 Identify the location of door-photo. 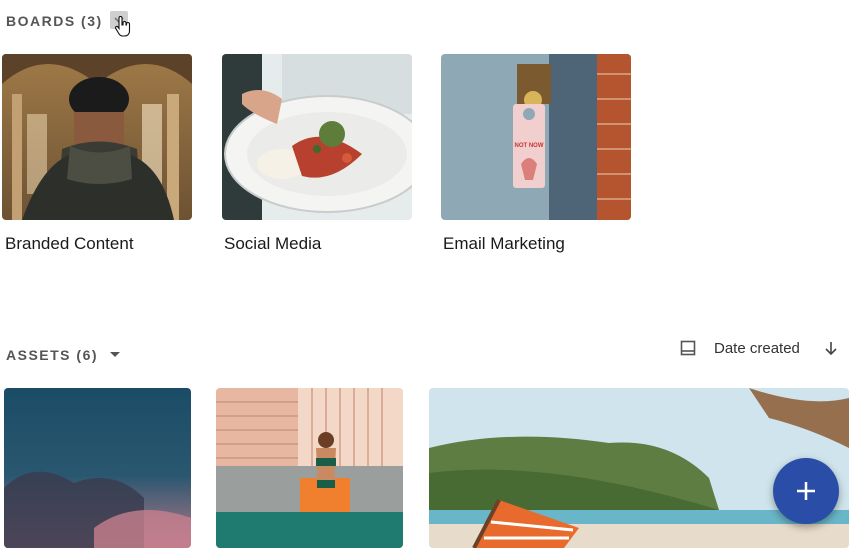
(536, 137).